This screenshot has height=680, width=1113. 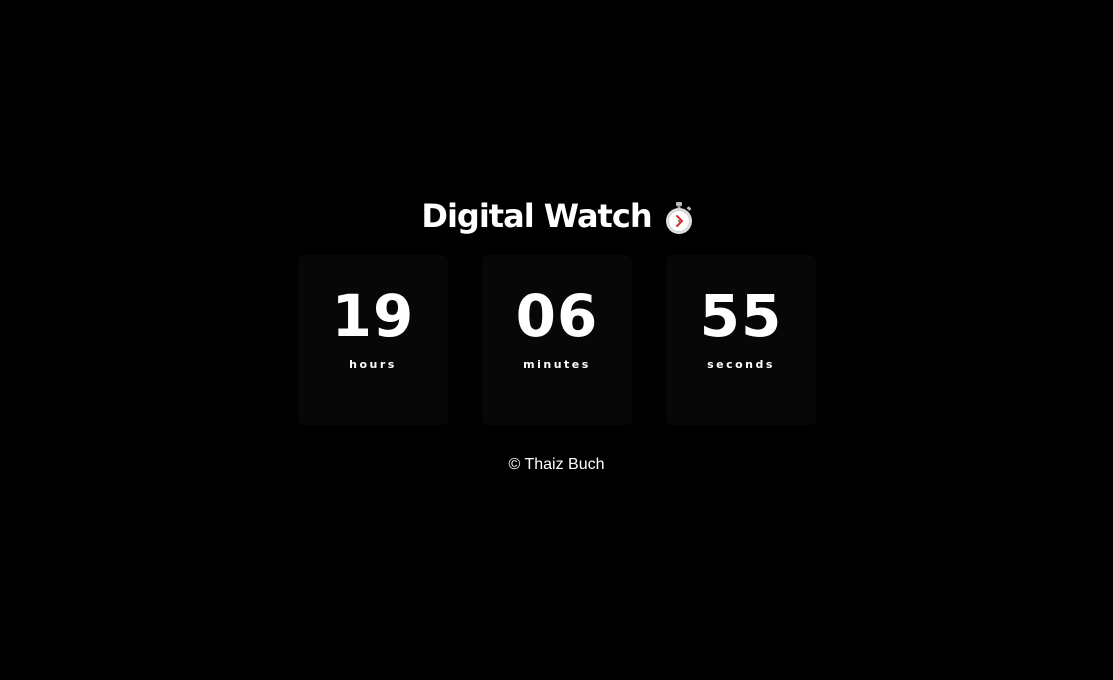 I want to click on footer-credit: © Thaiz Buch, so click(x=556, y=464).